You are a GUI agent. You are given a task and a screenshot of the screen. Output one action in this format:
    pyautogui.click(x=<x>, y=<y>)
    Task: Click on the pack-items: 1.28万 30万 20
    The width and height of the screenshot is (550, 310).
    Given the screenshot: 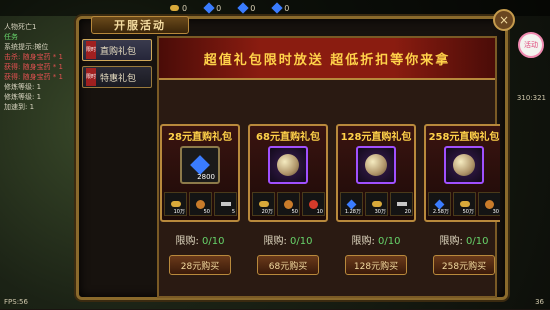 What is the action you would take?
    pyautogui.click(x=376, y=204)
    